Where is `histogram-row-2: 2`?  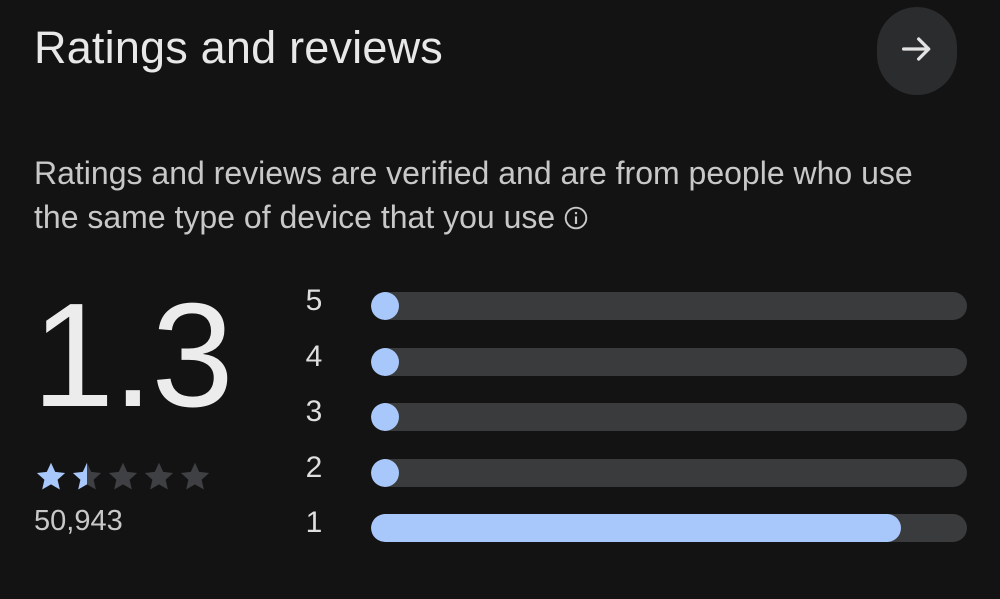 histogram-row-2: 2 is located at coordinates (630, 467).